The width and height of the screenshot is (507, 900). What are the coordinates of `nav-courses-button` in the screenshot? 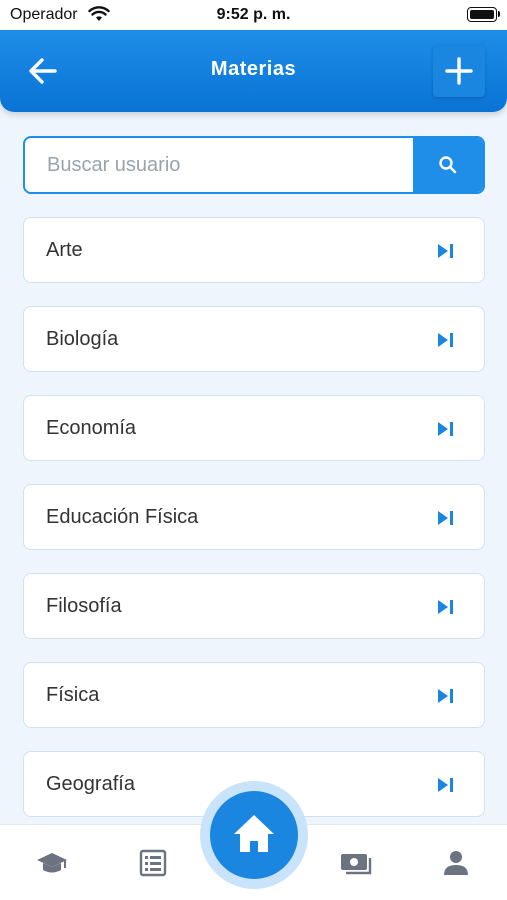 It's located at (52, 863).